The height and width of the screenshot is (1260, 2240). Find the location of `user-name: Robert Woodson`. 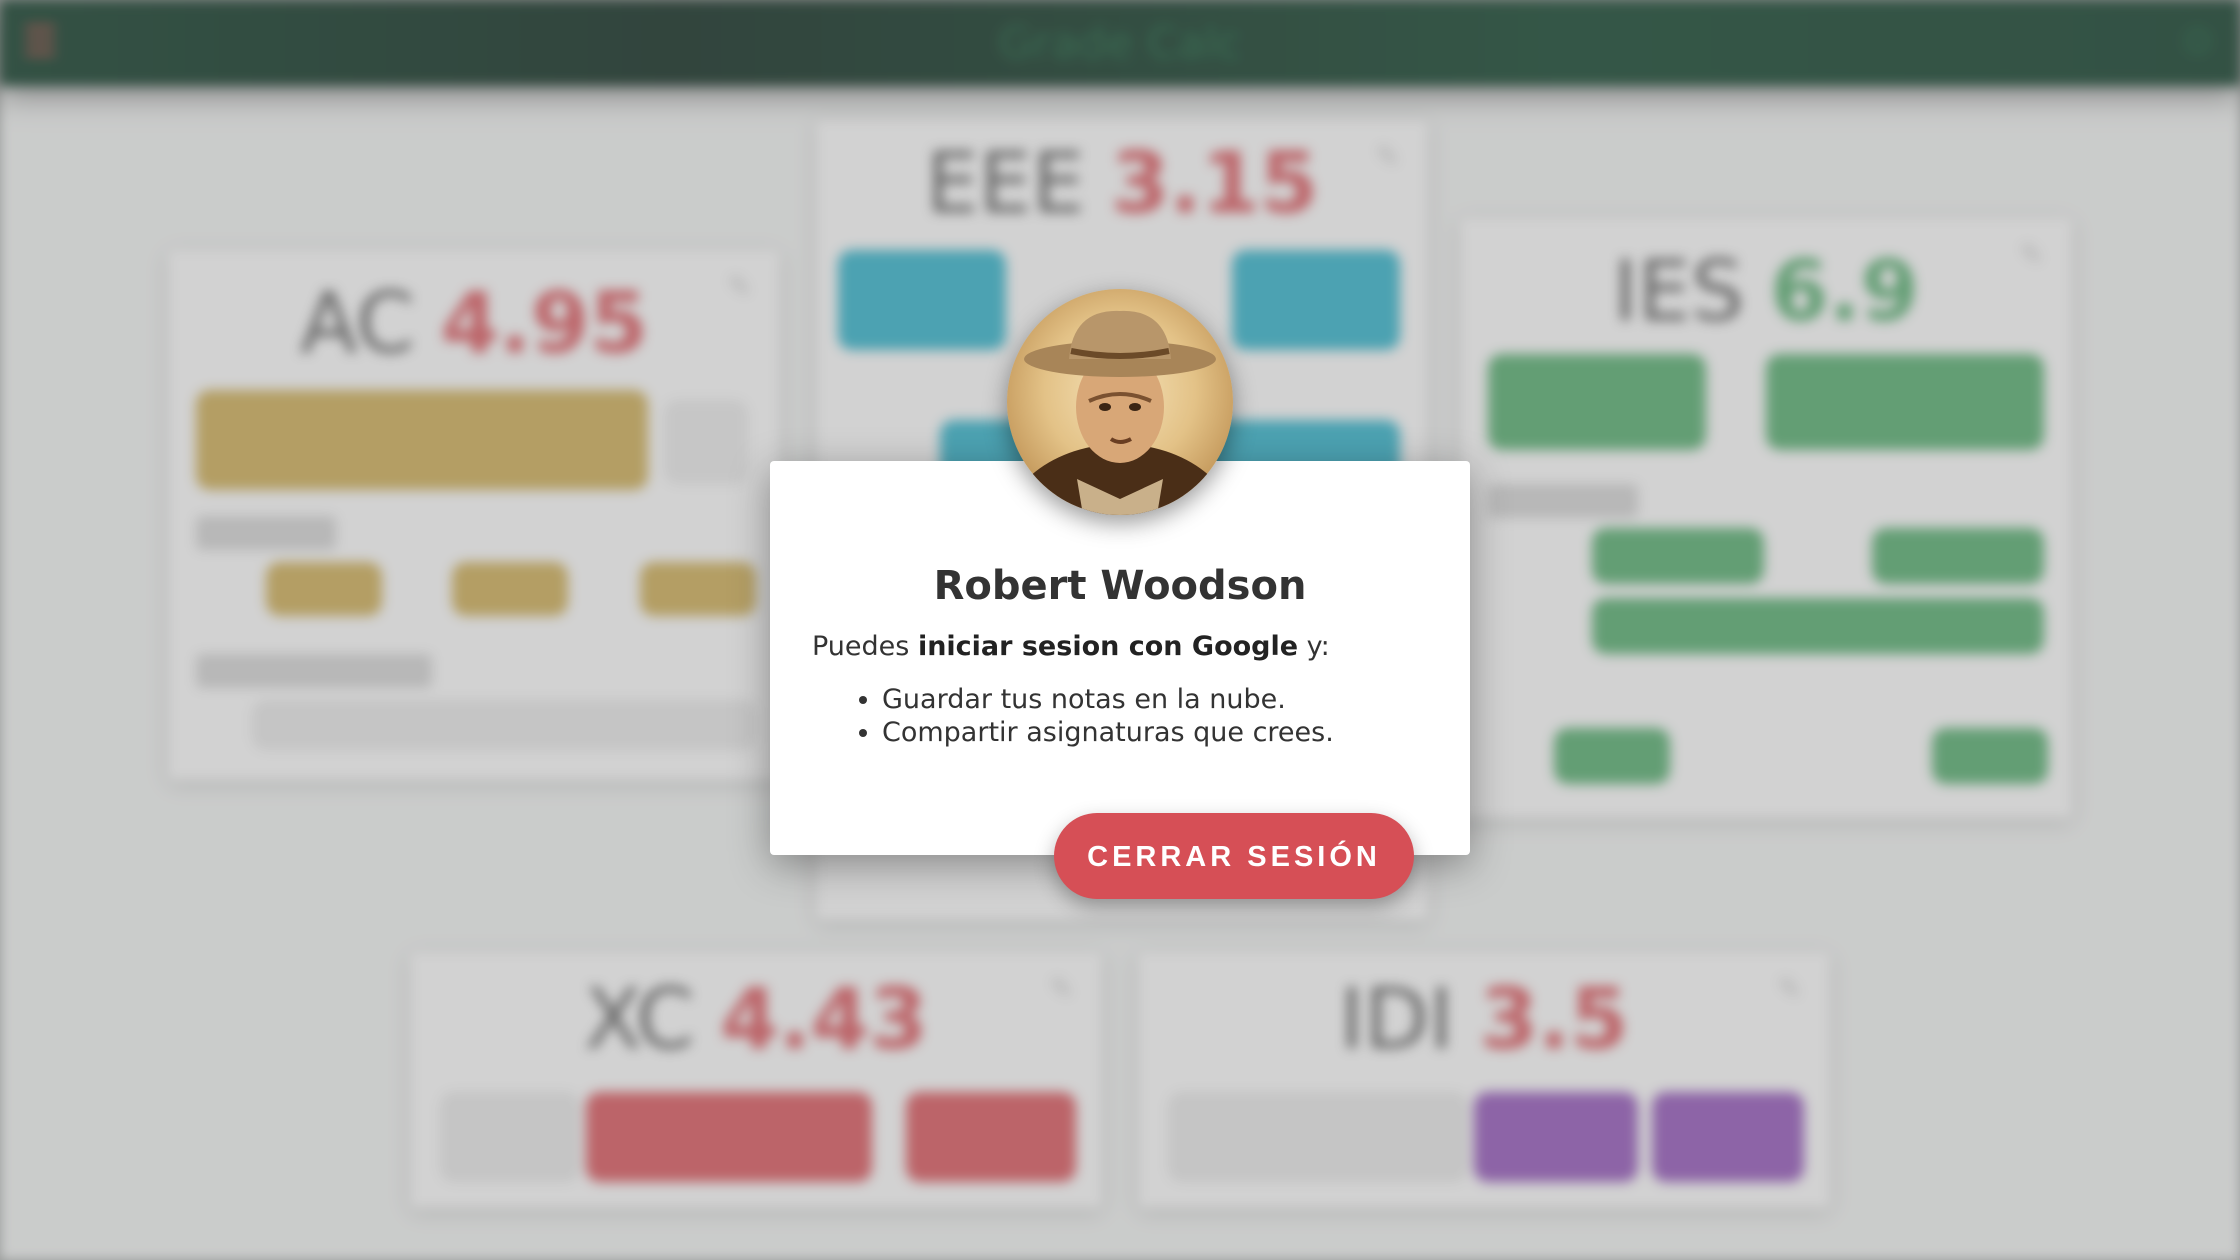

user-name: Robert Woodson is located at coordinates (1120, 586).